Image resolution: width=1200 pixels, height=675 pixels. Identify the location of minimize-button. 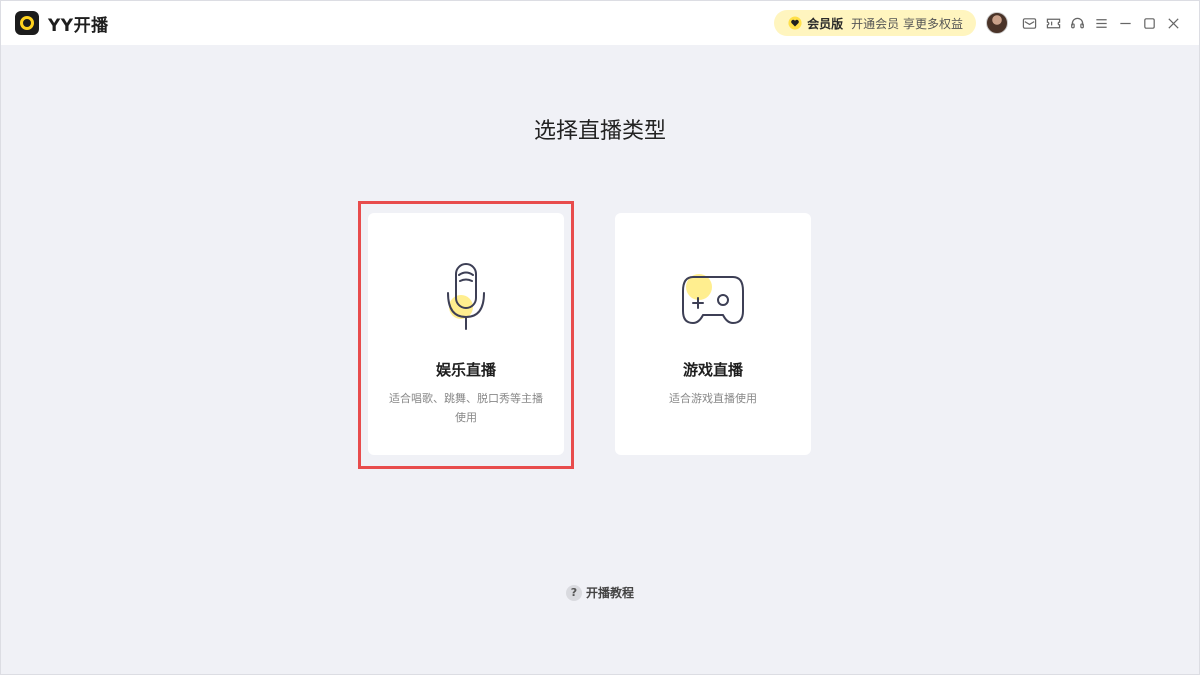
(1125, 23).